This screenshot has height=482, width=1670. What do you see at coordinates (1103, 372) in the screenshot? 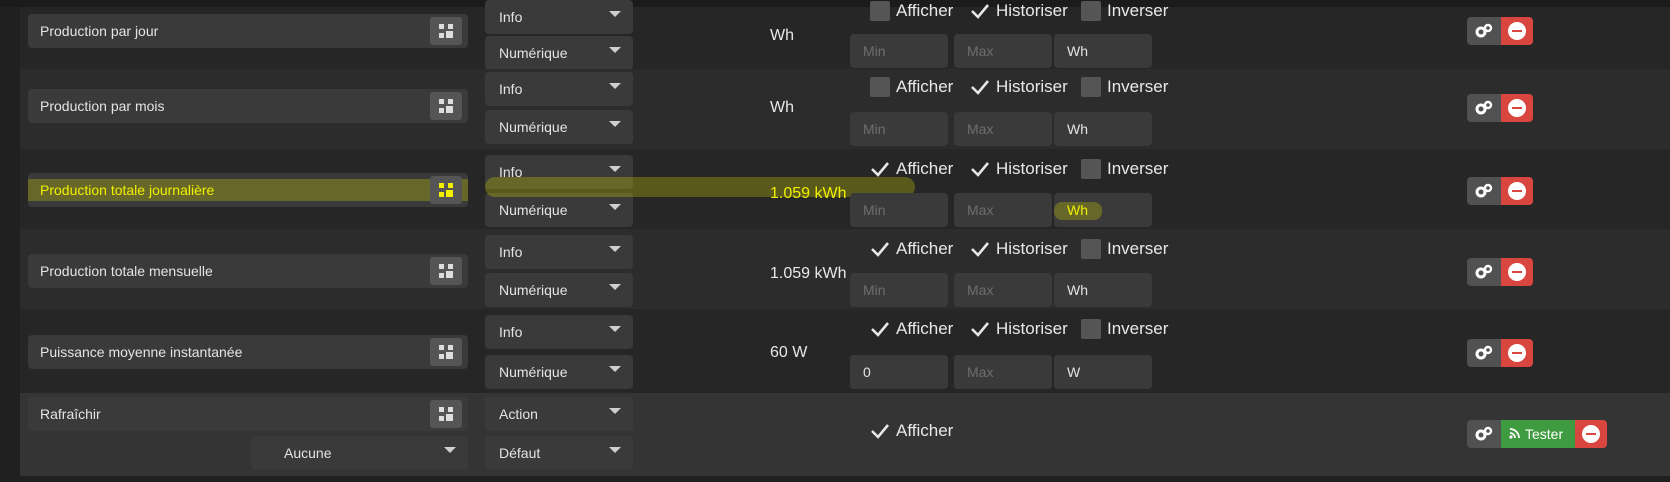
I see `unit-input: W` at bounding box center [1103, 372].